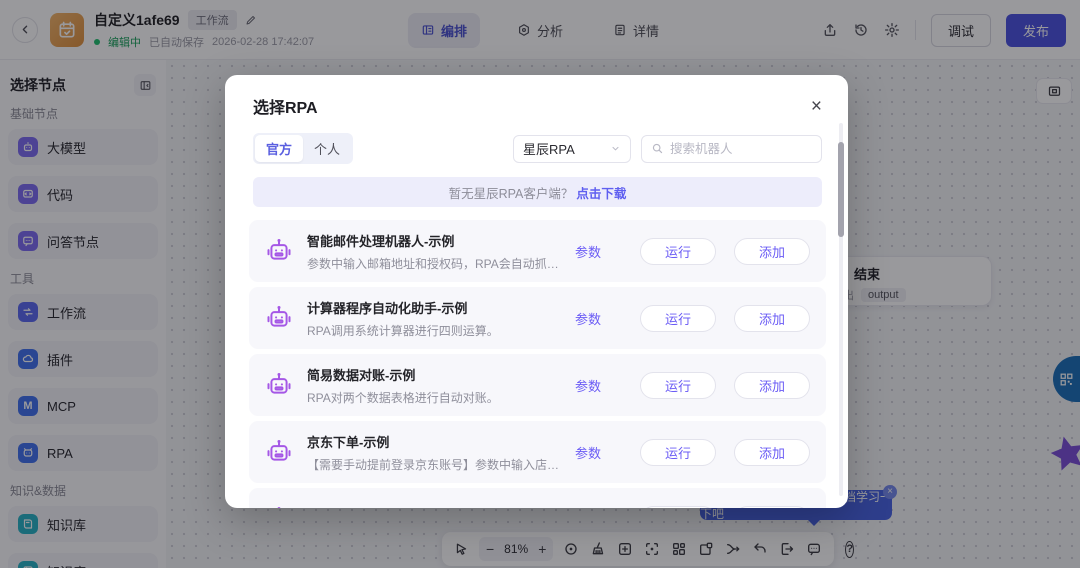 The width and height of the screenshot is (1080, 568). What do you see at coordinates (511, 193) in the screenshot?
I see `banner-text: 暂无星辰RPA客户端？` at bounding box center [511, 193].